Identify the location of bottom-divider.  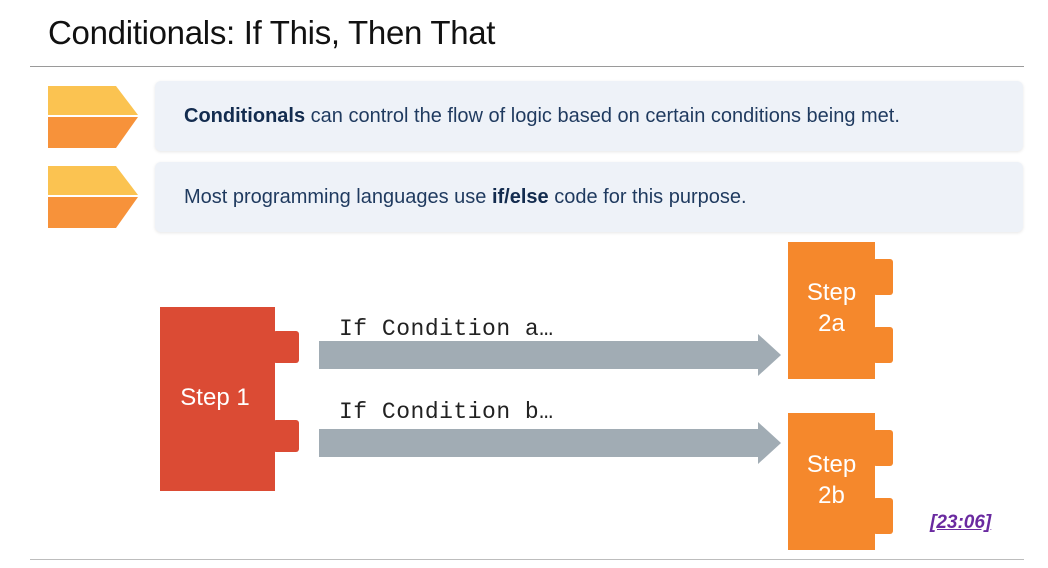
(527, 559).